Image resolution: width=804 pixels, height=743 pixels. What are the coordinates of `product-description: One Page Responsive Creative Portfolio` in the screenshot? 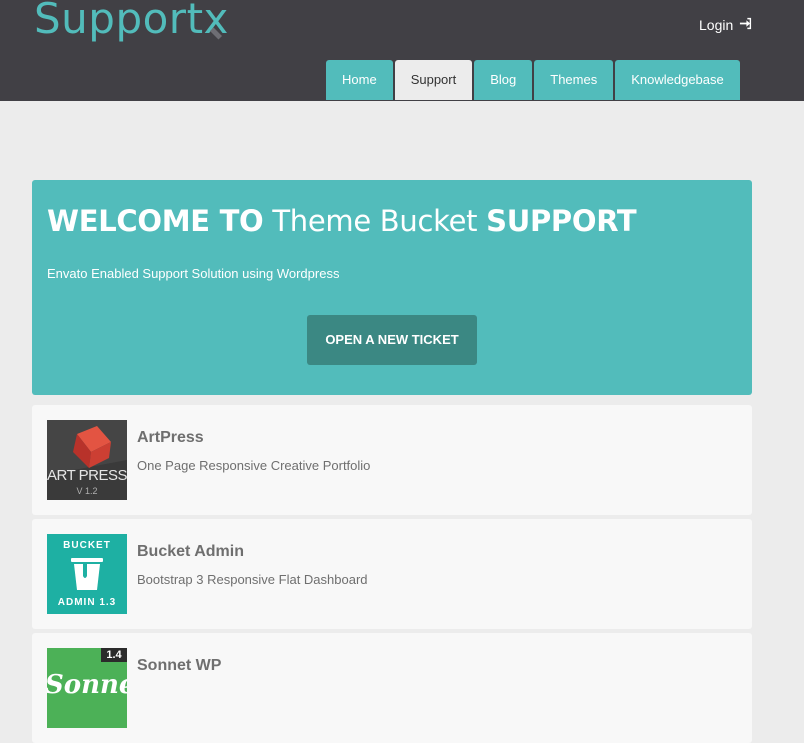 It's located at (254, 465).